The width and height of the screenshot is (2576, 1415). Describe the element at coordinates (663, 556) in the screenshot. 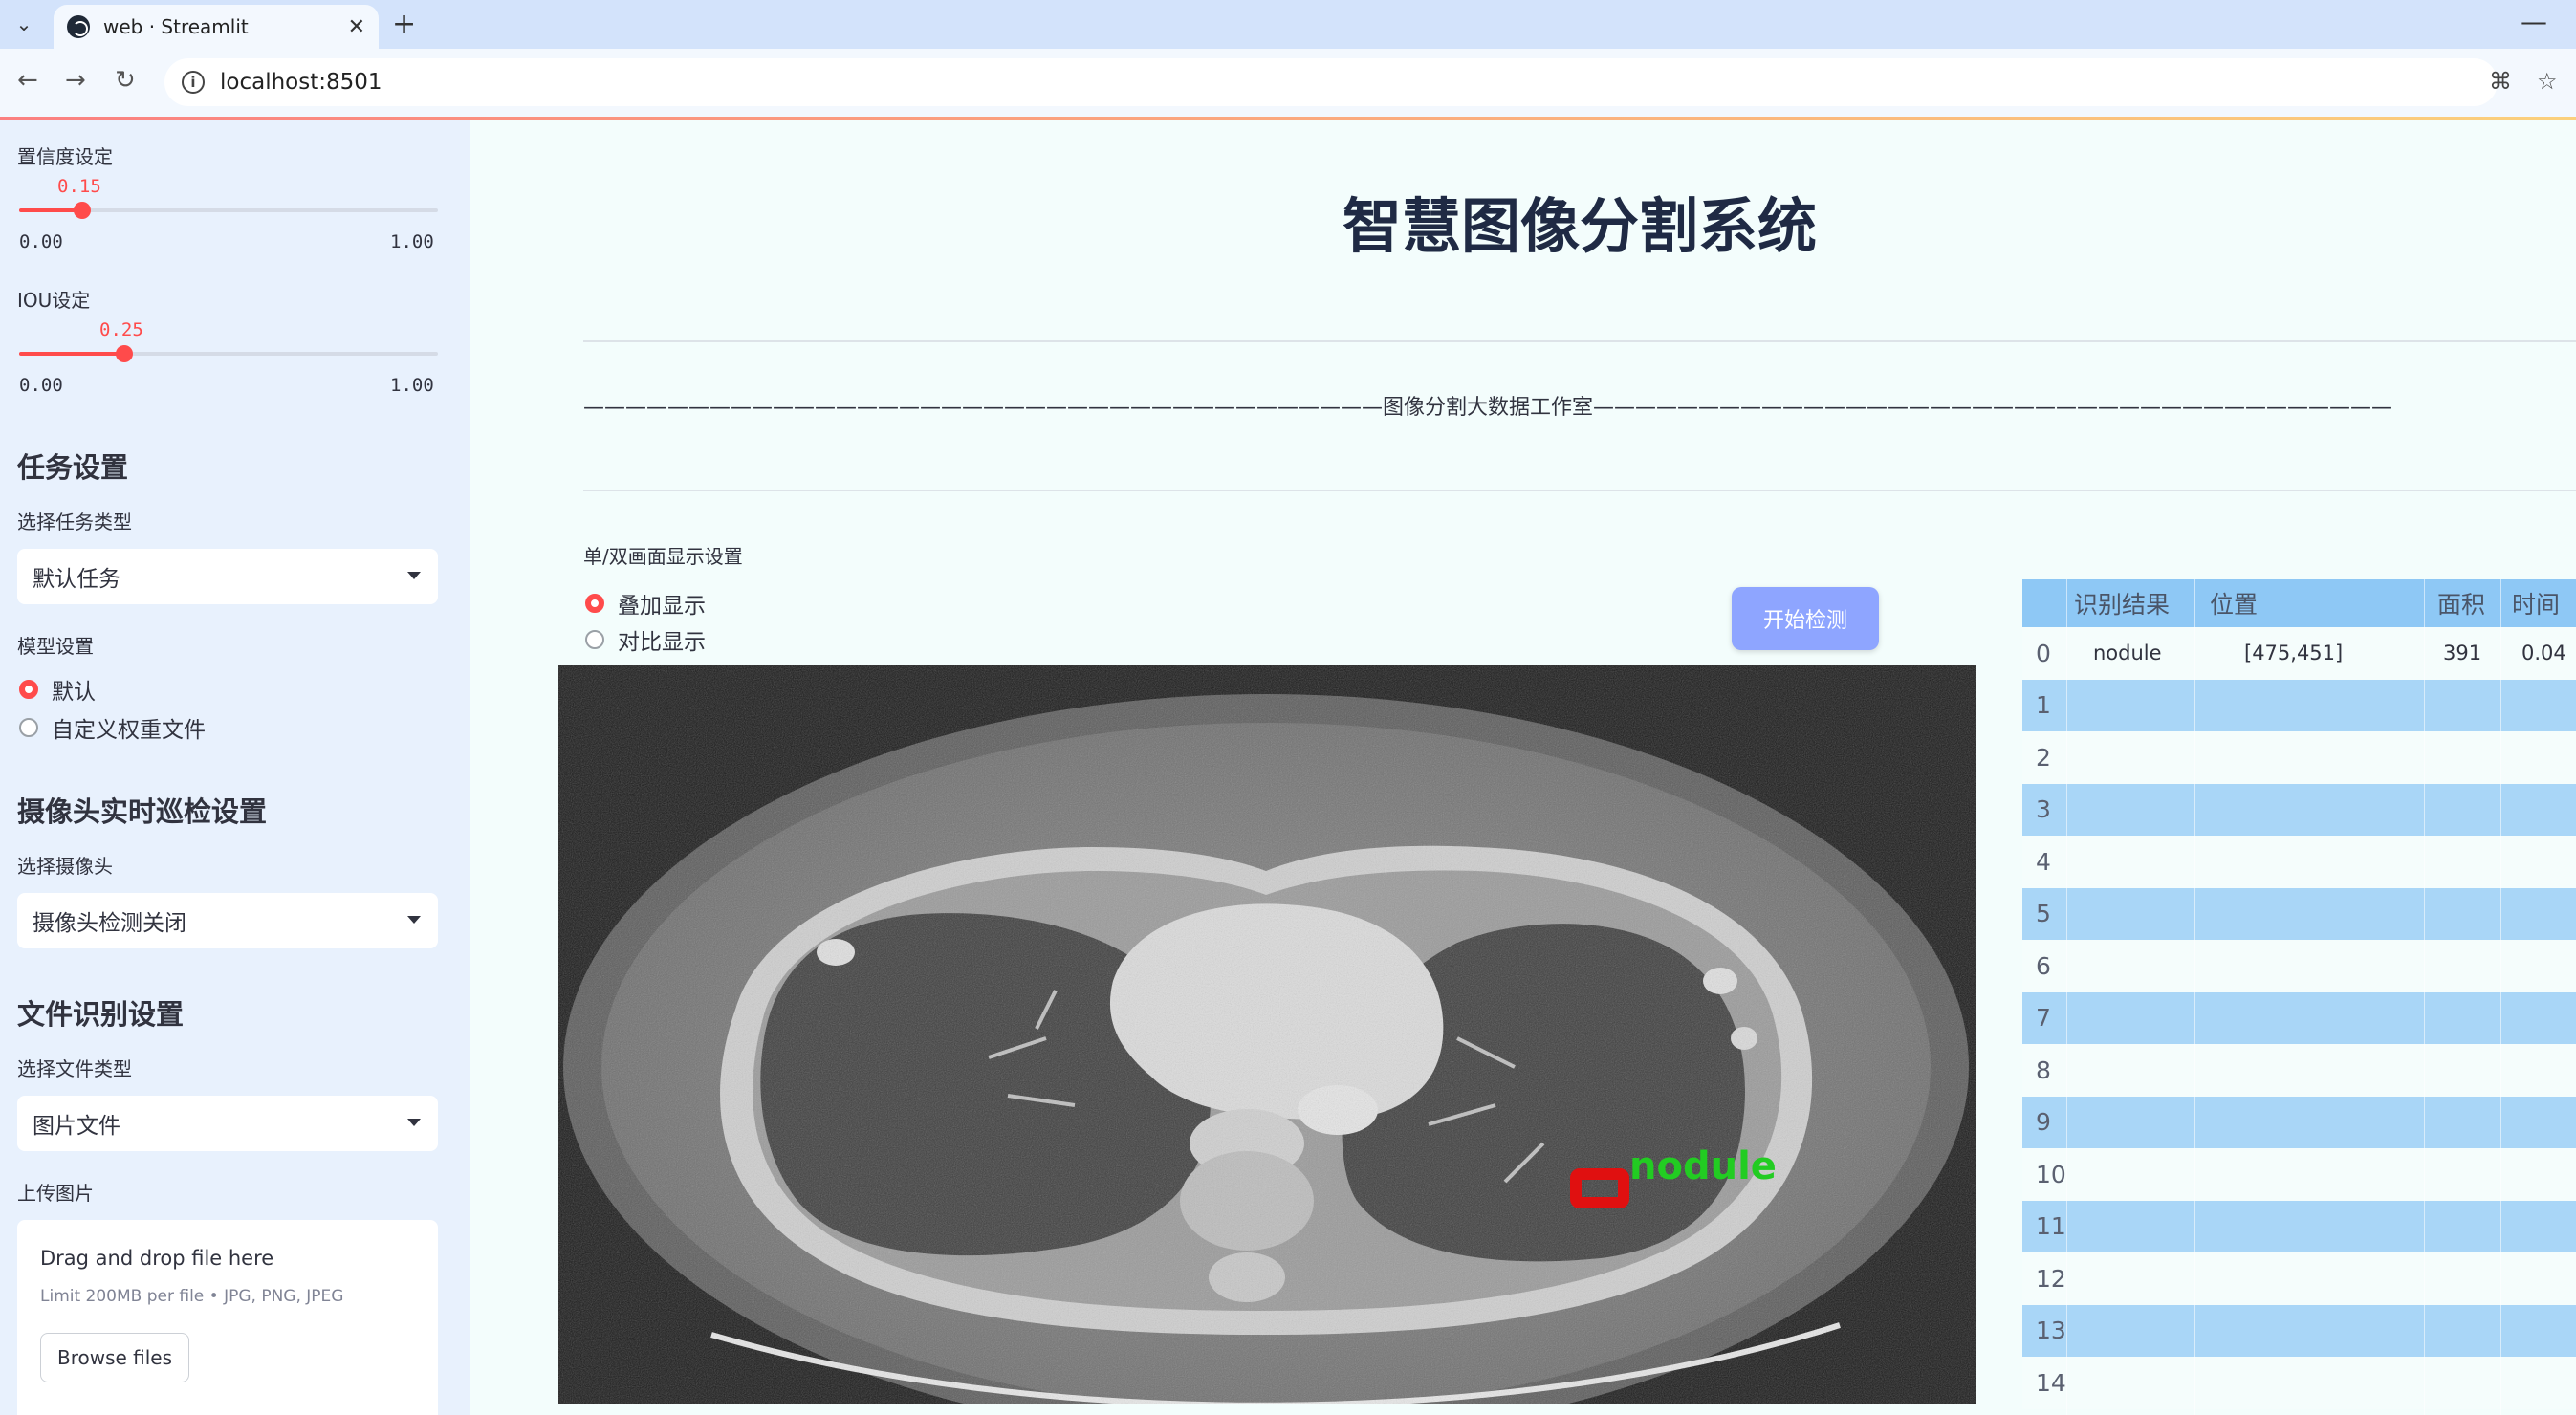

I see `display-mode-label: 单/双画面显示设置` at that location.